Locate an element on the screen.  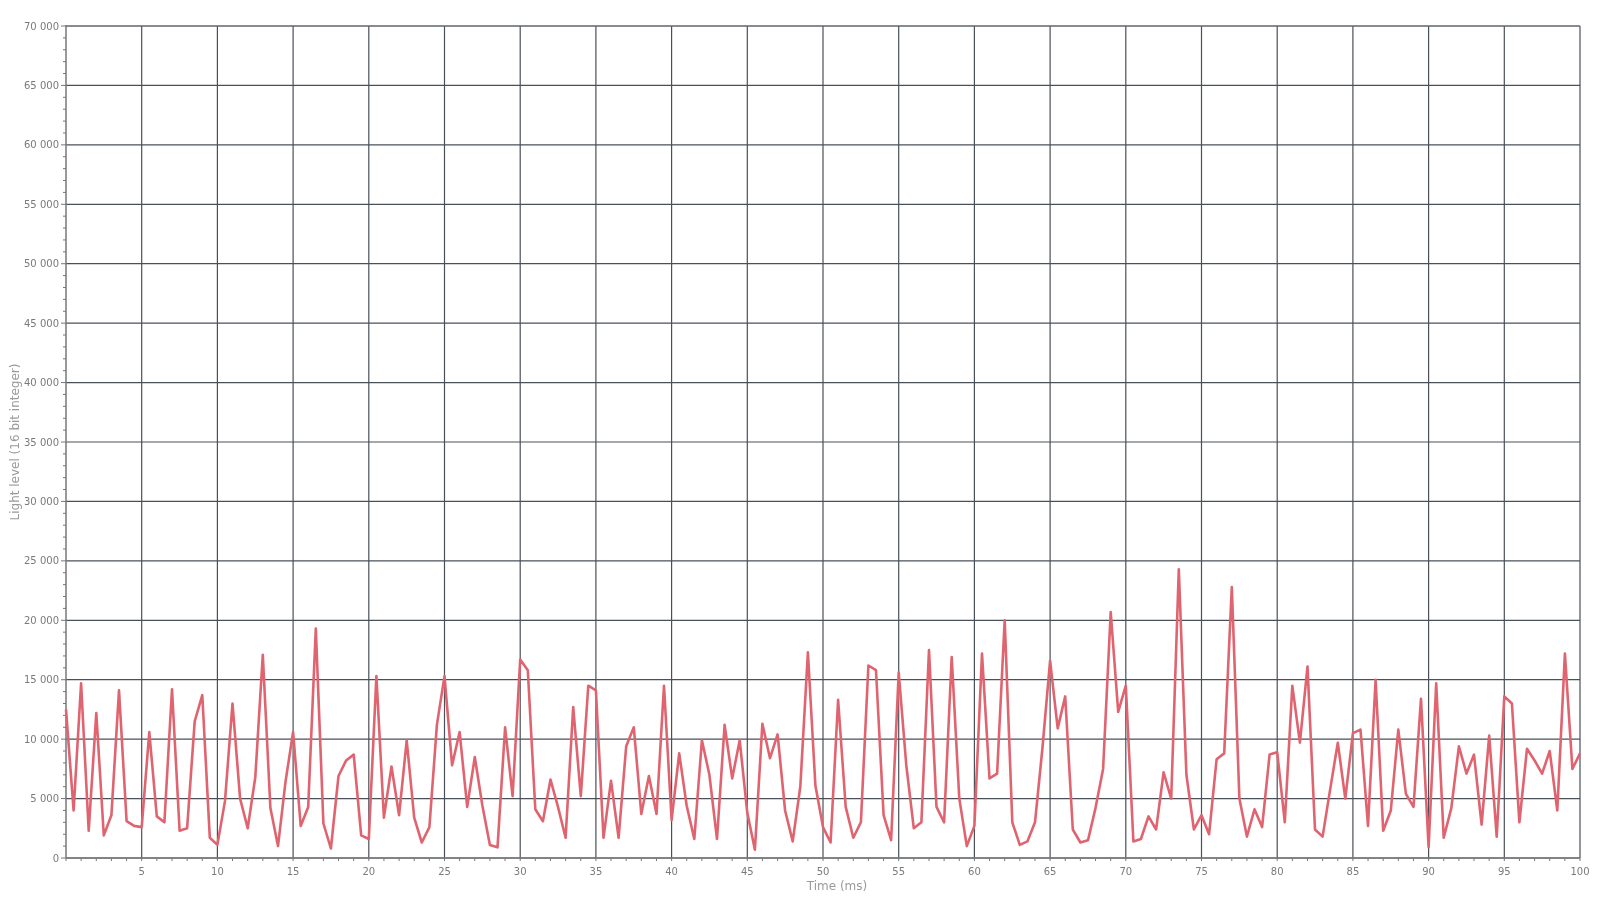
axis-tick-label: 5 000 is located at coordinates (44, 799).